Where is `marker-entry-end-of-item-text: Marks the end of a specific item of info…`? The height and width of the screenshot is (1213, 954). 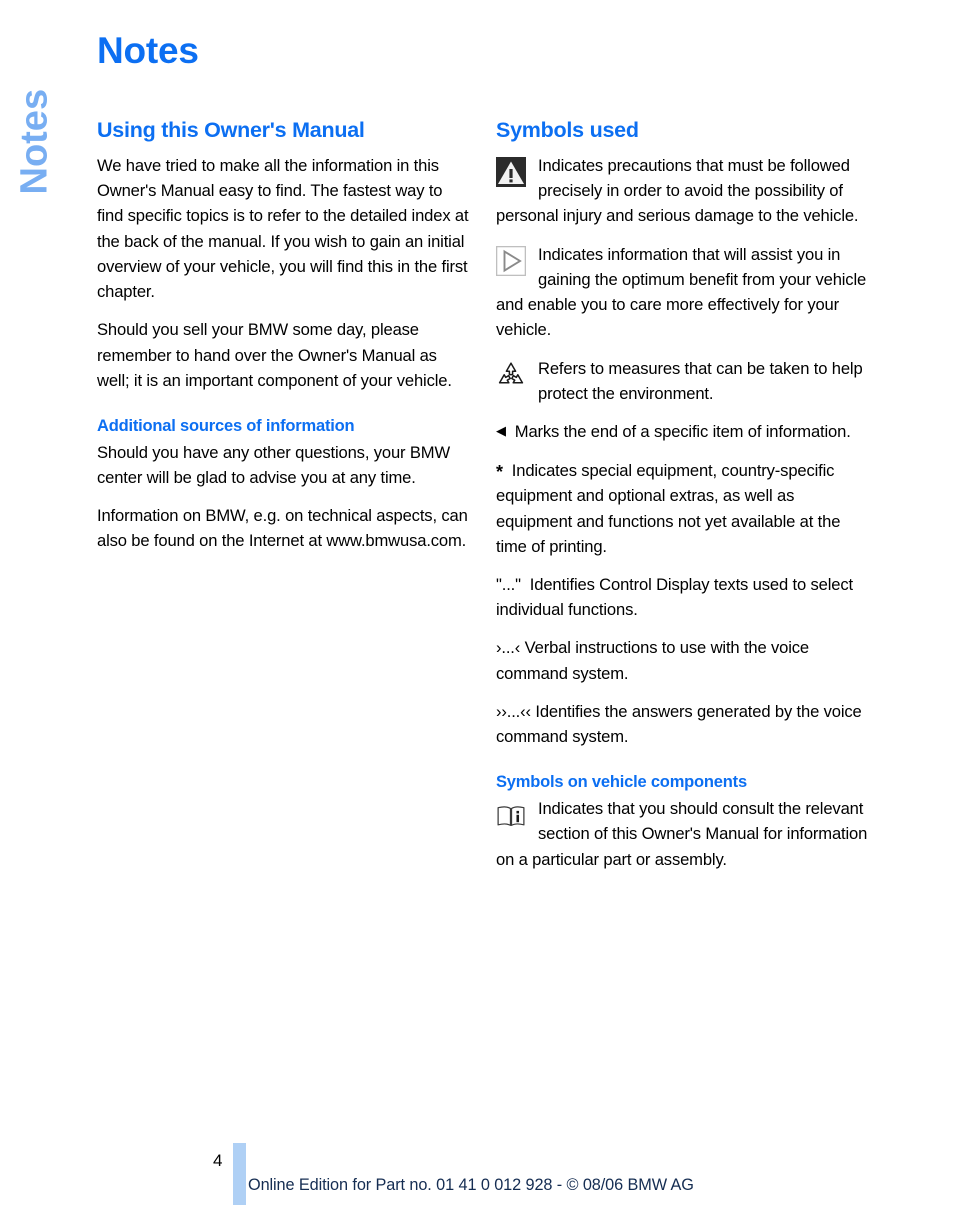 marker-entry-end-of-item-text: Marks the end of a specific item of info… is located at coordinates (682, 431).